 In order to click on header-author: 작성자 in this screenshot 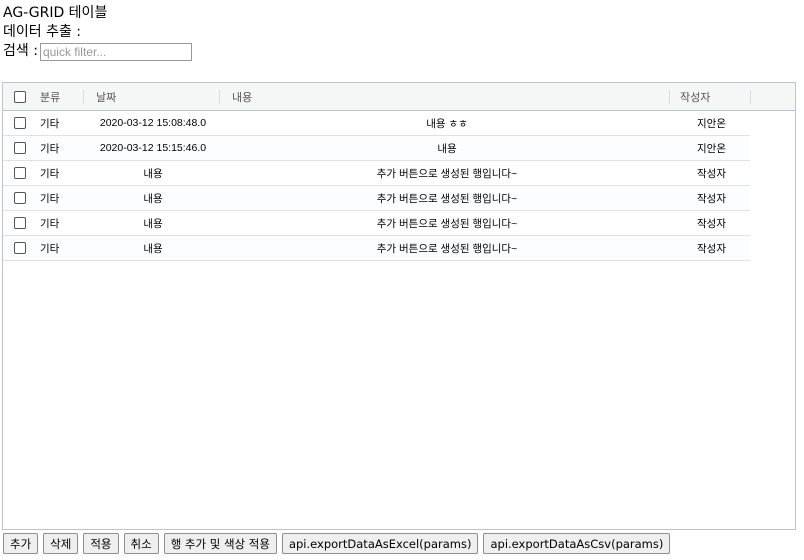, I will do `click(695, 96)`.